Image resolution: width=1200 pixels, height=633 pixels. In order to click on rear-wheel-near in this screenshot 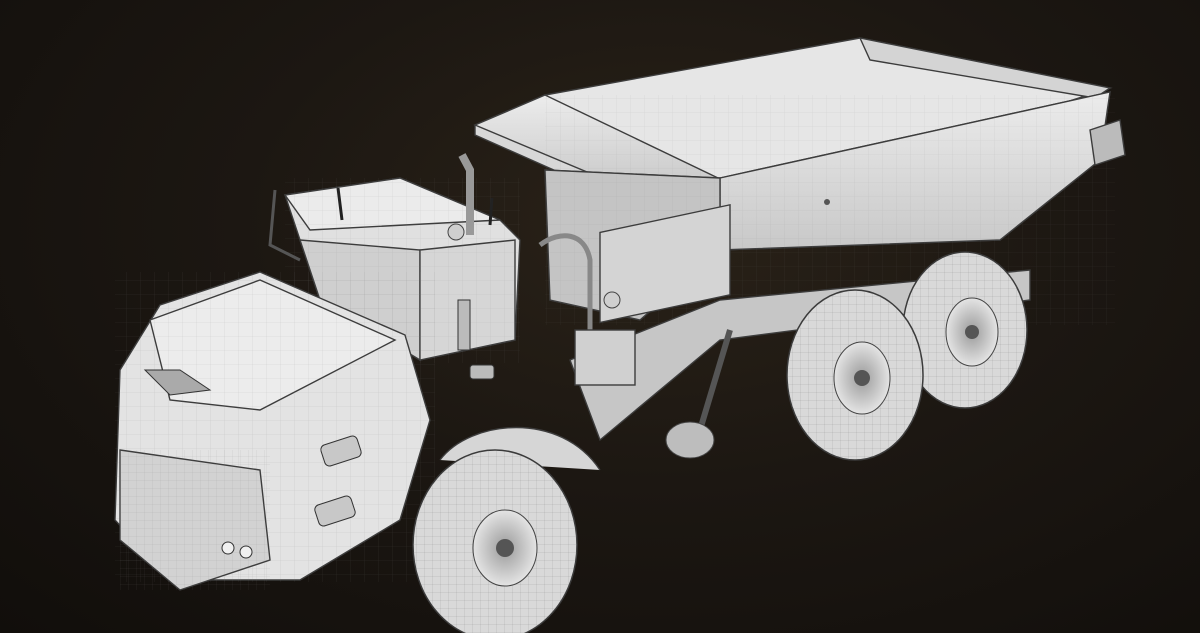, I will do `click(855, 375)`.